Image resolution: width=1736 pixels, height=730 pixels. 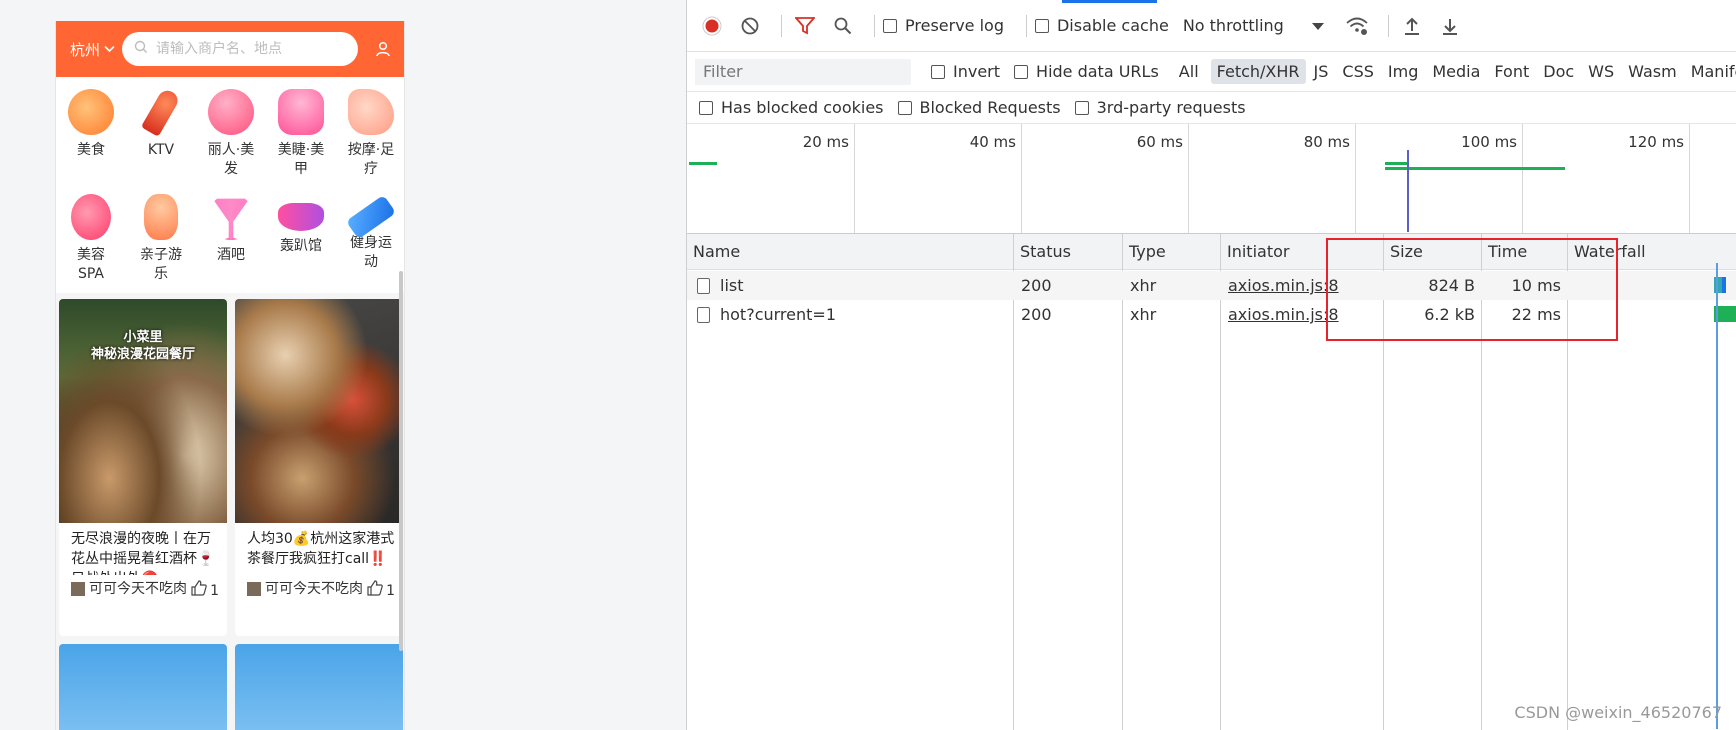 What do you see at coordinates (1321, 71) in the screenshot?
I see `filter-type-js: JS` at bounding box center [1321, 71].